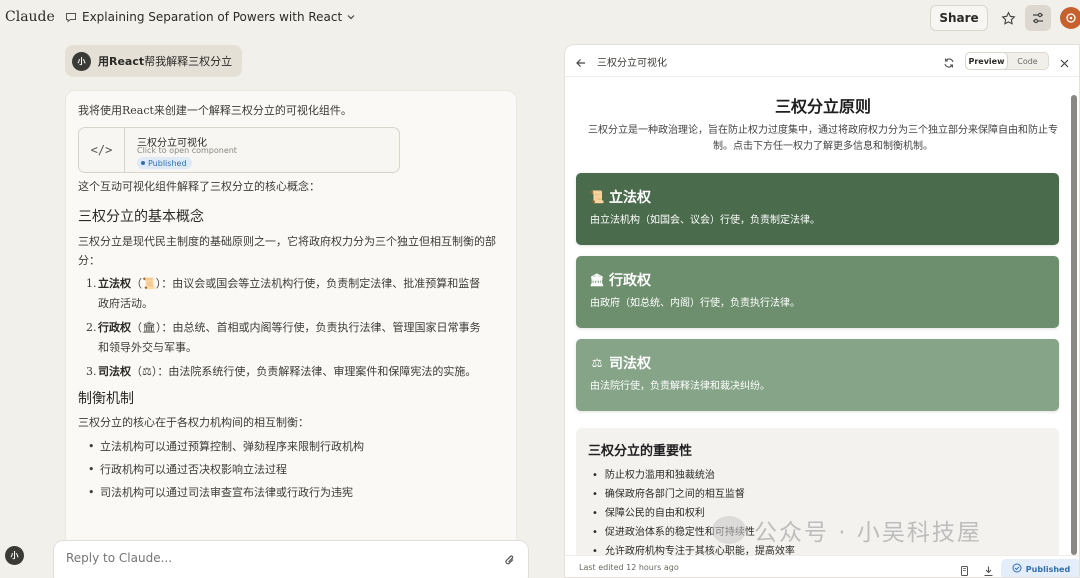 This screenshot has width=1080, height=578. Describe the element at coordinates (215, 110) in the screenshot. I see `assistant-intro: 我将使用React来创建一个解释三权分立的可视化组件。` at that location.